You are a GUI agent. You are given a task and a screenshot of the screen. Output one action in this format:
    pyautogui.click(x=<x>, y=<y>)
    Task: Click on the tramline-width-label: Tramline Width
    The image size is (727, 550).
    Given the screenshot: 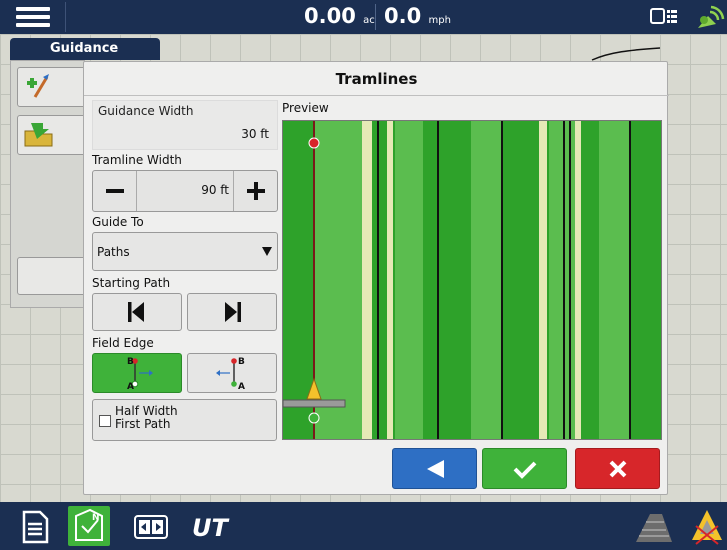 What is the action you would take?
    pyautogui.click(x=137, y=160)
    